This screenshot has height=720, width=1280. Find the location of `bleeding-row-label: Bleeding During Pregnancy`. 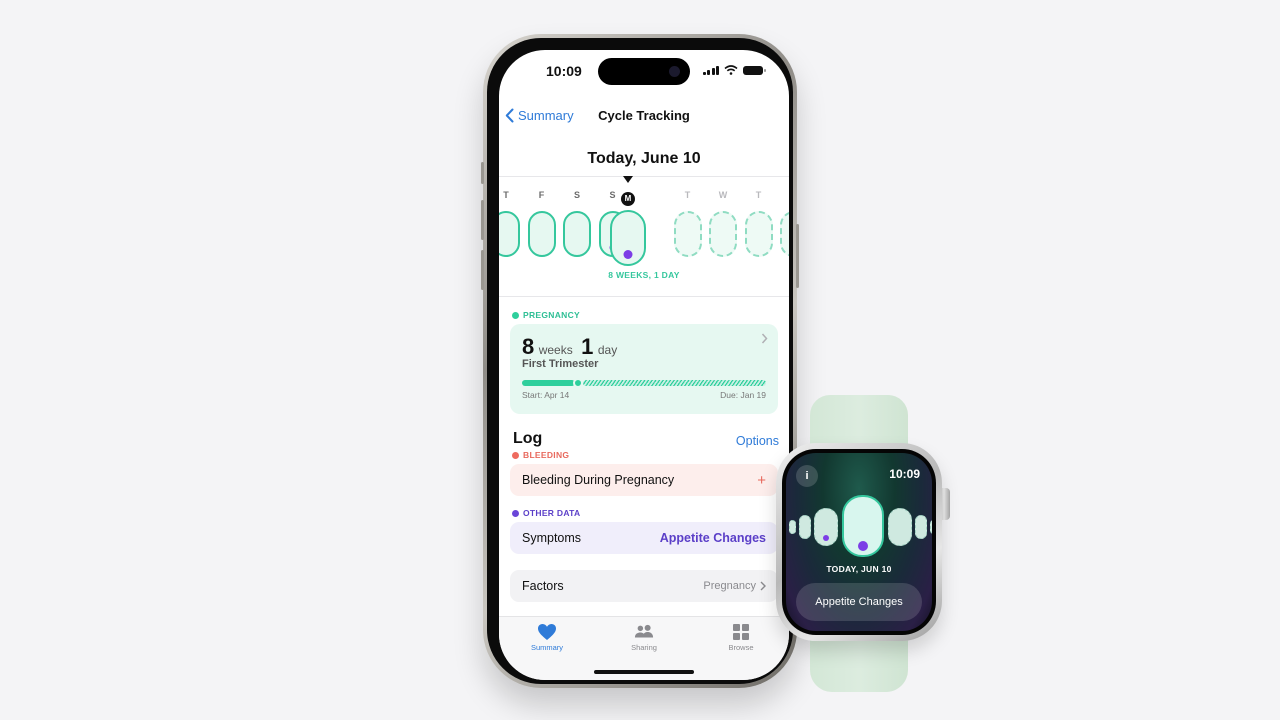

bleeding-row-label: Bleeding During Pregnancy is located at coordinates (598, 480).